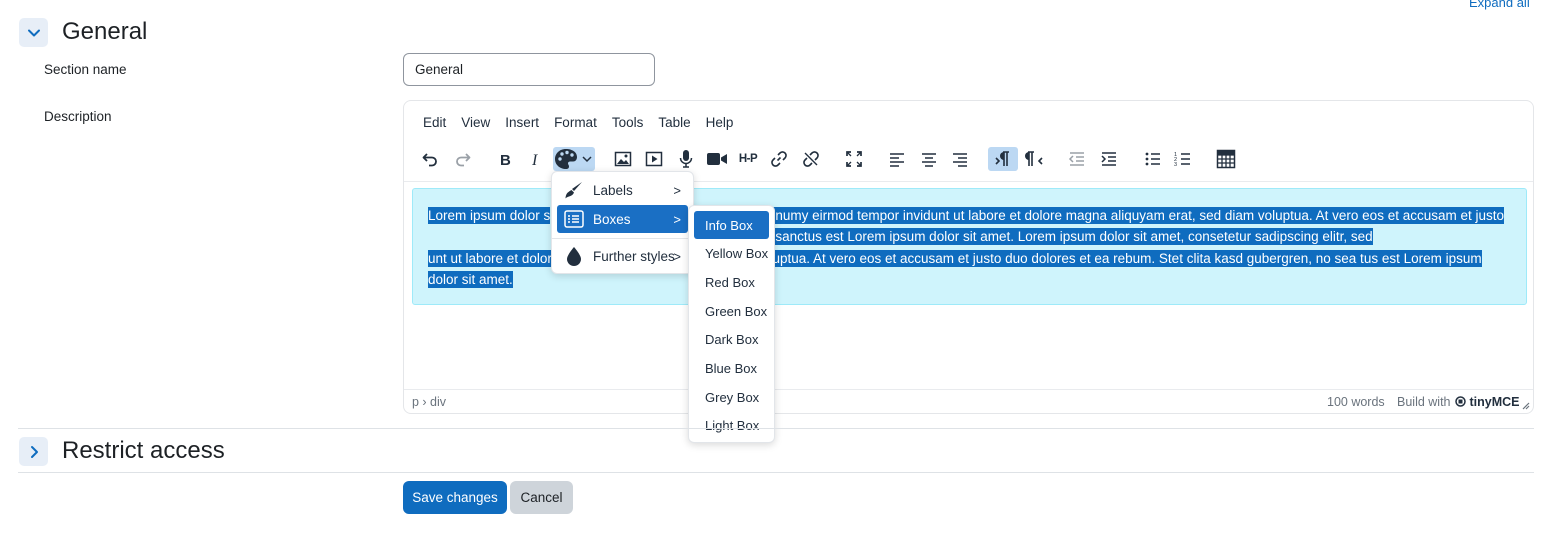 This screenshot has height=551, width=1568. Describe the element at coordinates (613, 190) in the screenshot. I see `menu-item-labels-label: Labels` at that location.